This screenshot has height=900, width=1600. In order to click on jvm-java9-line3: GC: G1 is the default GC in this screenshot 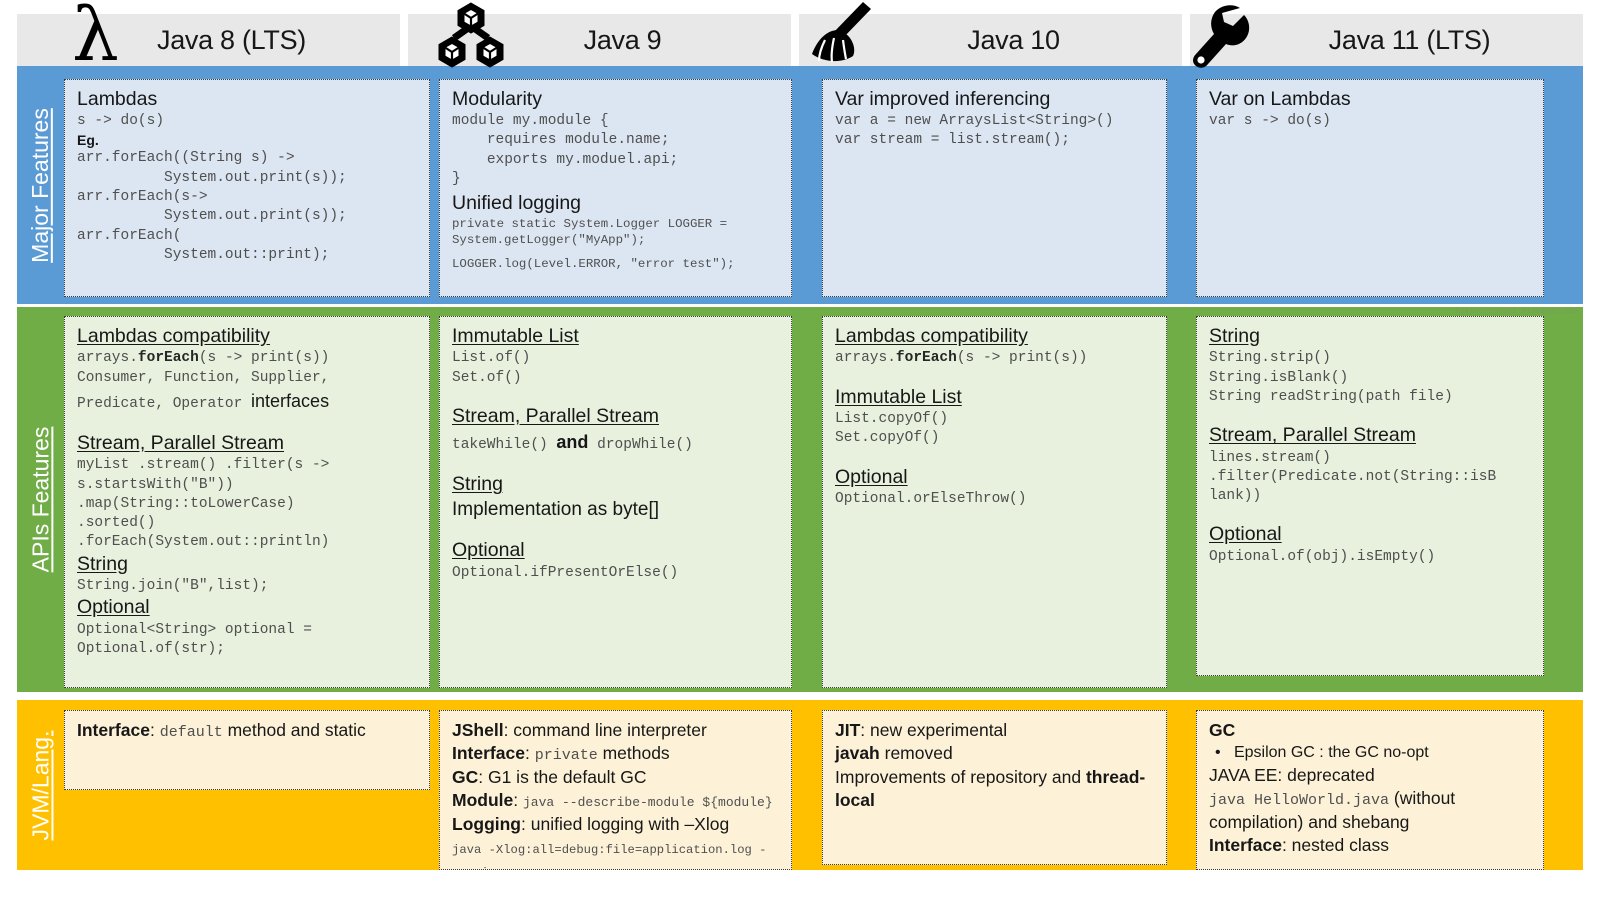, I will do `click(616, 777)`.